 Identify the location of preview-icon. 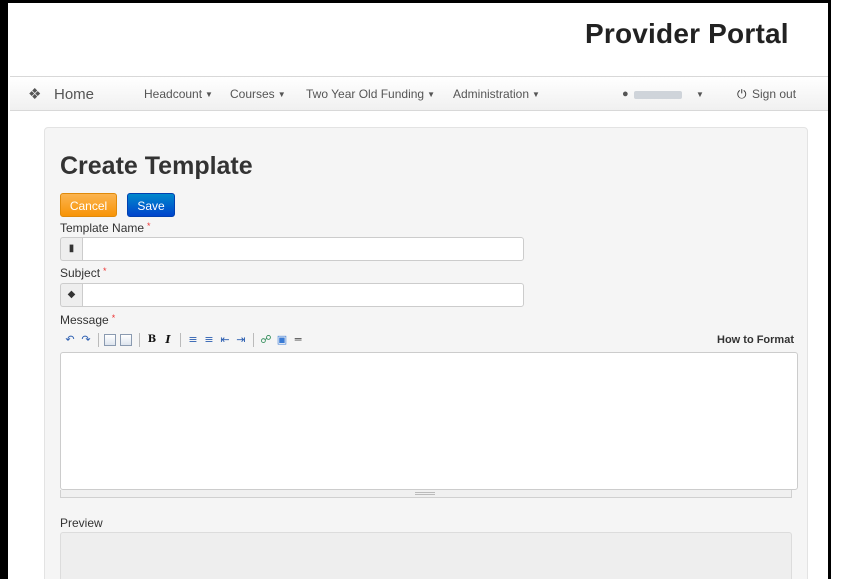
(126, 340).